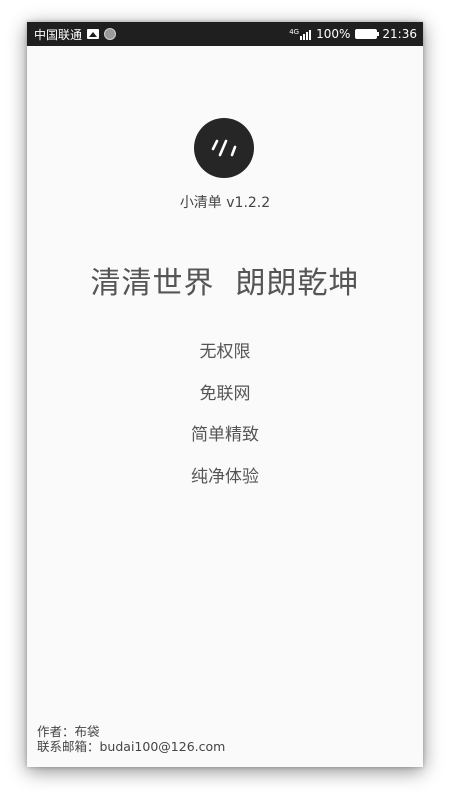  What do you see at coordinates (225, 203) in the screenshot?
I see `app-name-version: 小清单 v1.2.2` at bounding box center [225, 203].